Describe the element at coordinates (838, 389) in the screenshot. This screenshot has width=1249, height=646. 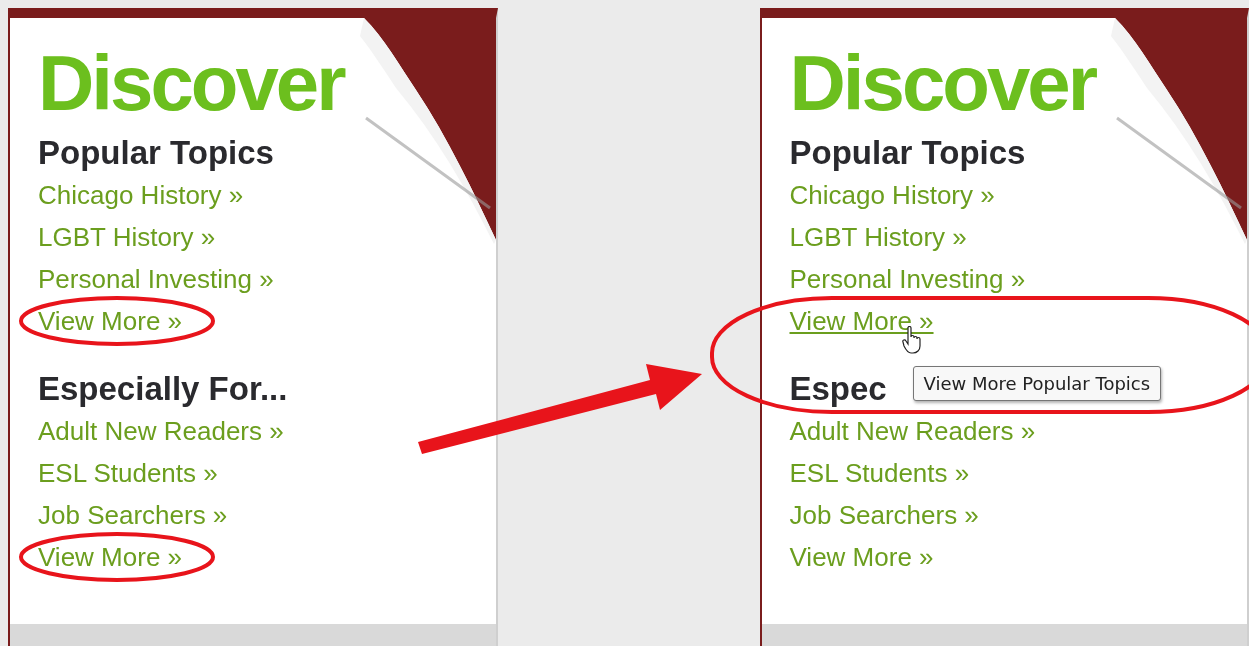
I see `section-heading: Espec` at that location.